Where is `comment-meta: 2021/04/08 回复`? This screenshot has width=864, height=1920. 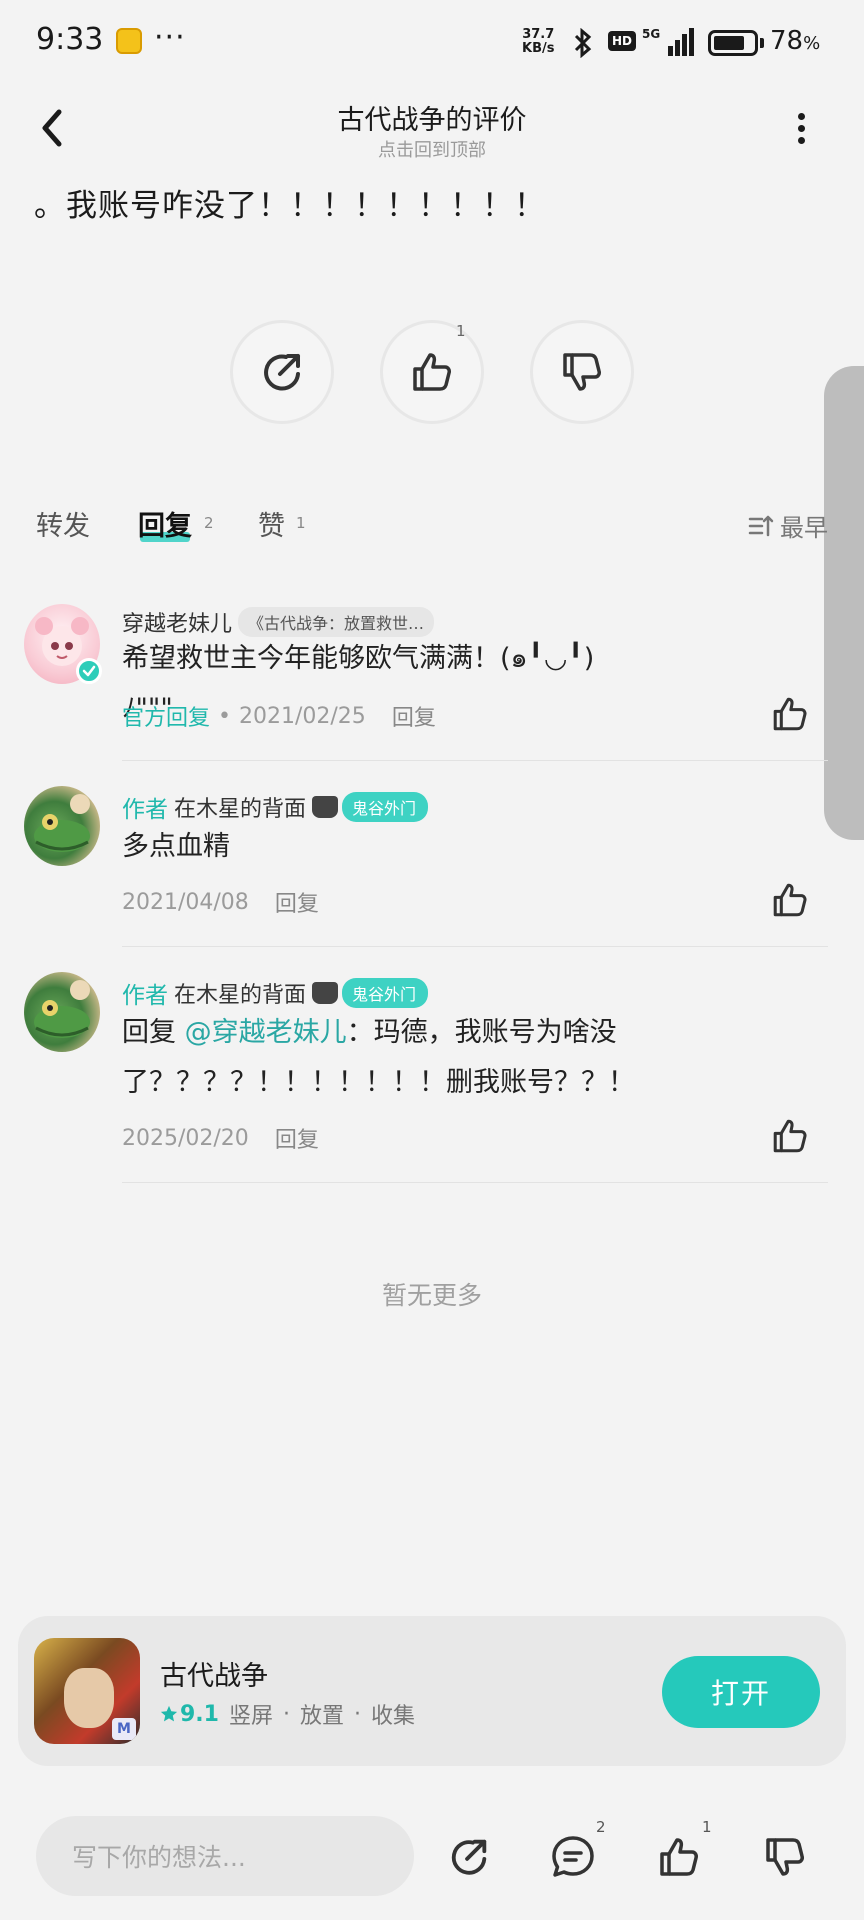
comment-meta: 2021/04/08 回复 is located at coordinates (220, 902).